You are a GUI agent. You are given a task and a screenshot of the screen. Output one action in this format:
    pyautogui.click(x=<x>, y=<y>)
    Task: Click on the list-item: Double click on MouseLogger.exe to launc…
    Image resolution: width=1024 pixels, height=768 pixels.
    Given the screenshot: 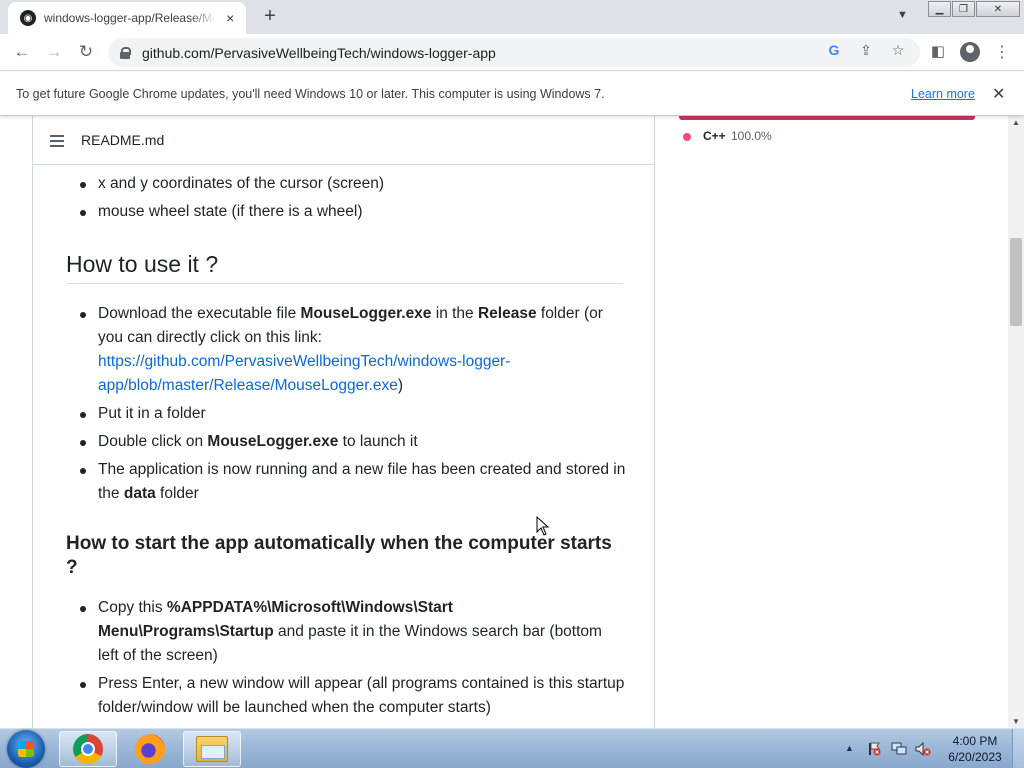 What is the action you would take?
    pyautogui.click(x=346, y=442)
    